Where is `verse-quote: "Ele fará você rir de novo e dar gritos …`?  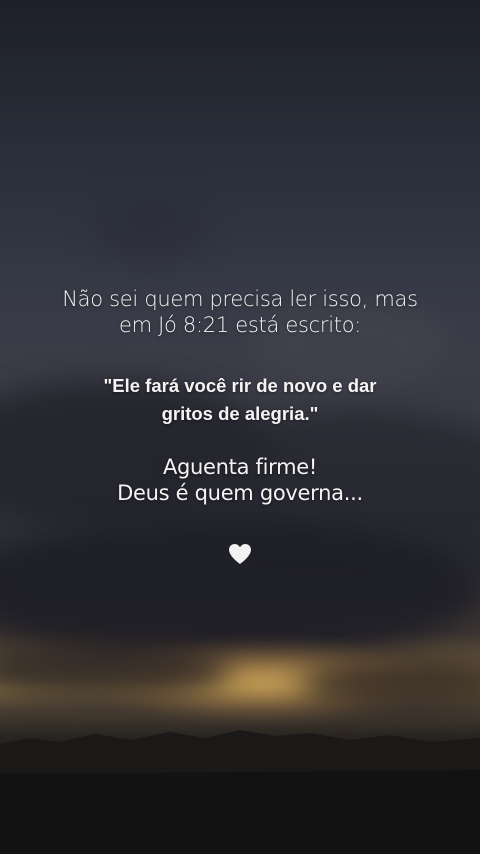 verse-quote: "Ele fará você rir de novo e dar gritos … is located at coordinates (240, 400).